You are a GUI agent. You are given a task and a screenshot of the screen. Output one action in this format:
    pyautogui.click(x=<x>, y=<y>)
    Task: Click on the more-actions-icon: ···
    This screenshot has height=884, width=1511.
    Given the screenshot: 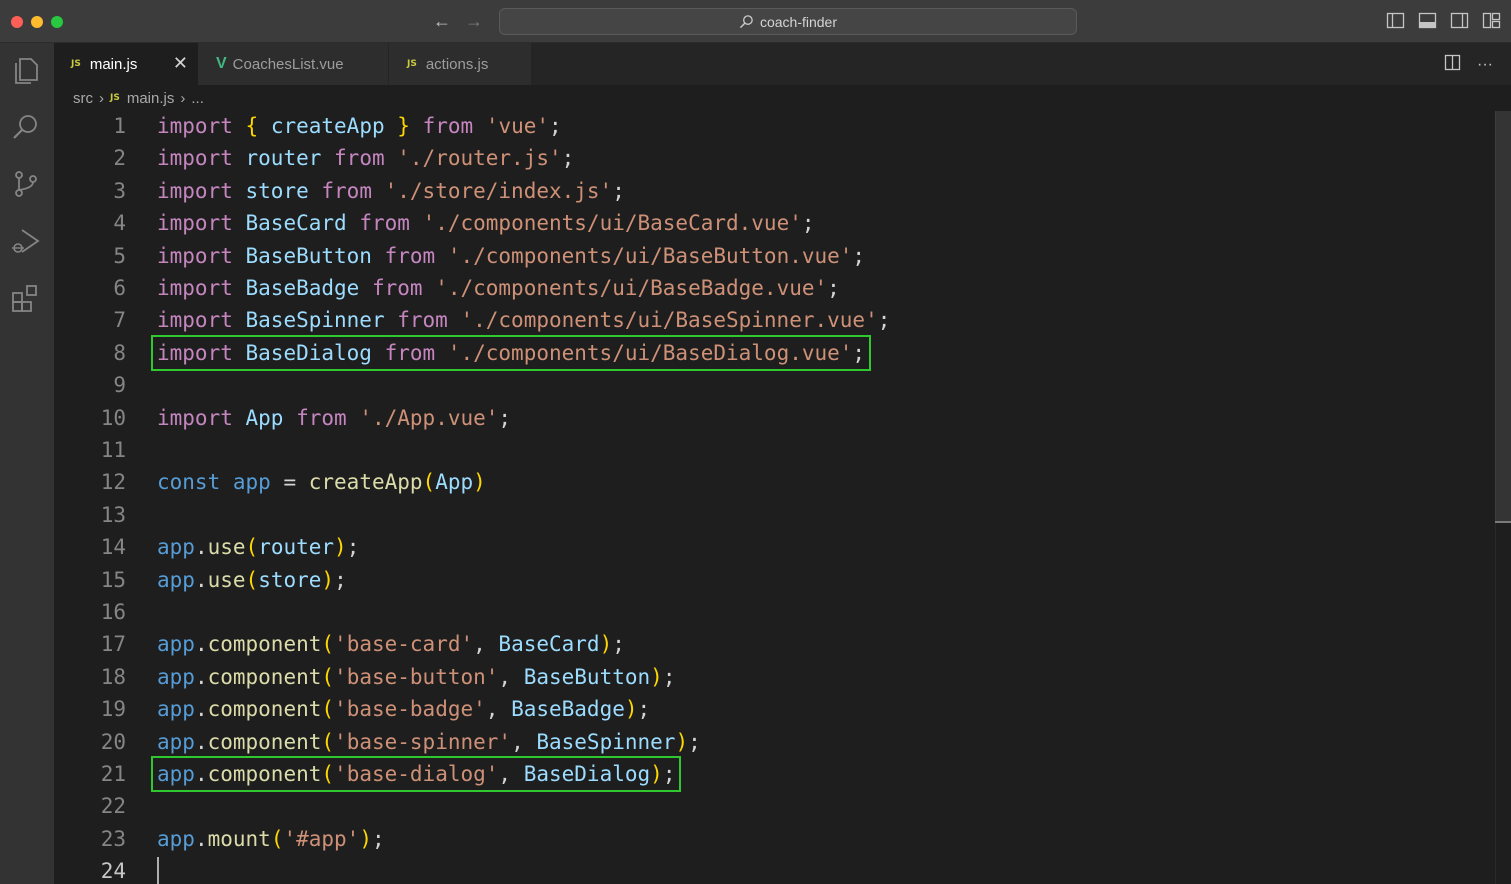 What is the action you would take?
    pyautogui.click(x=1485, y=65)
    